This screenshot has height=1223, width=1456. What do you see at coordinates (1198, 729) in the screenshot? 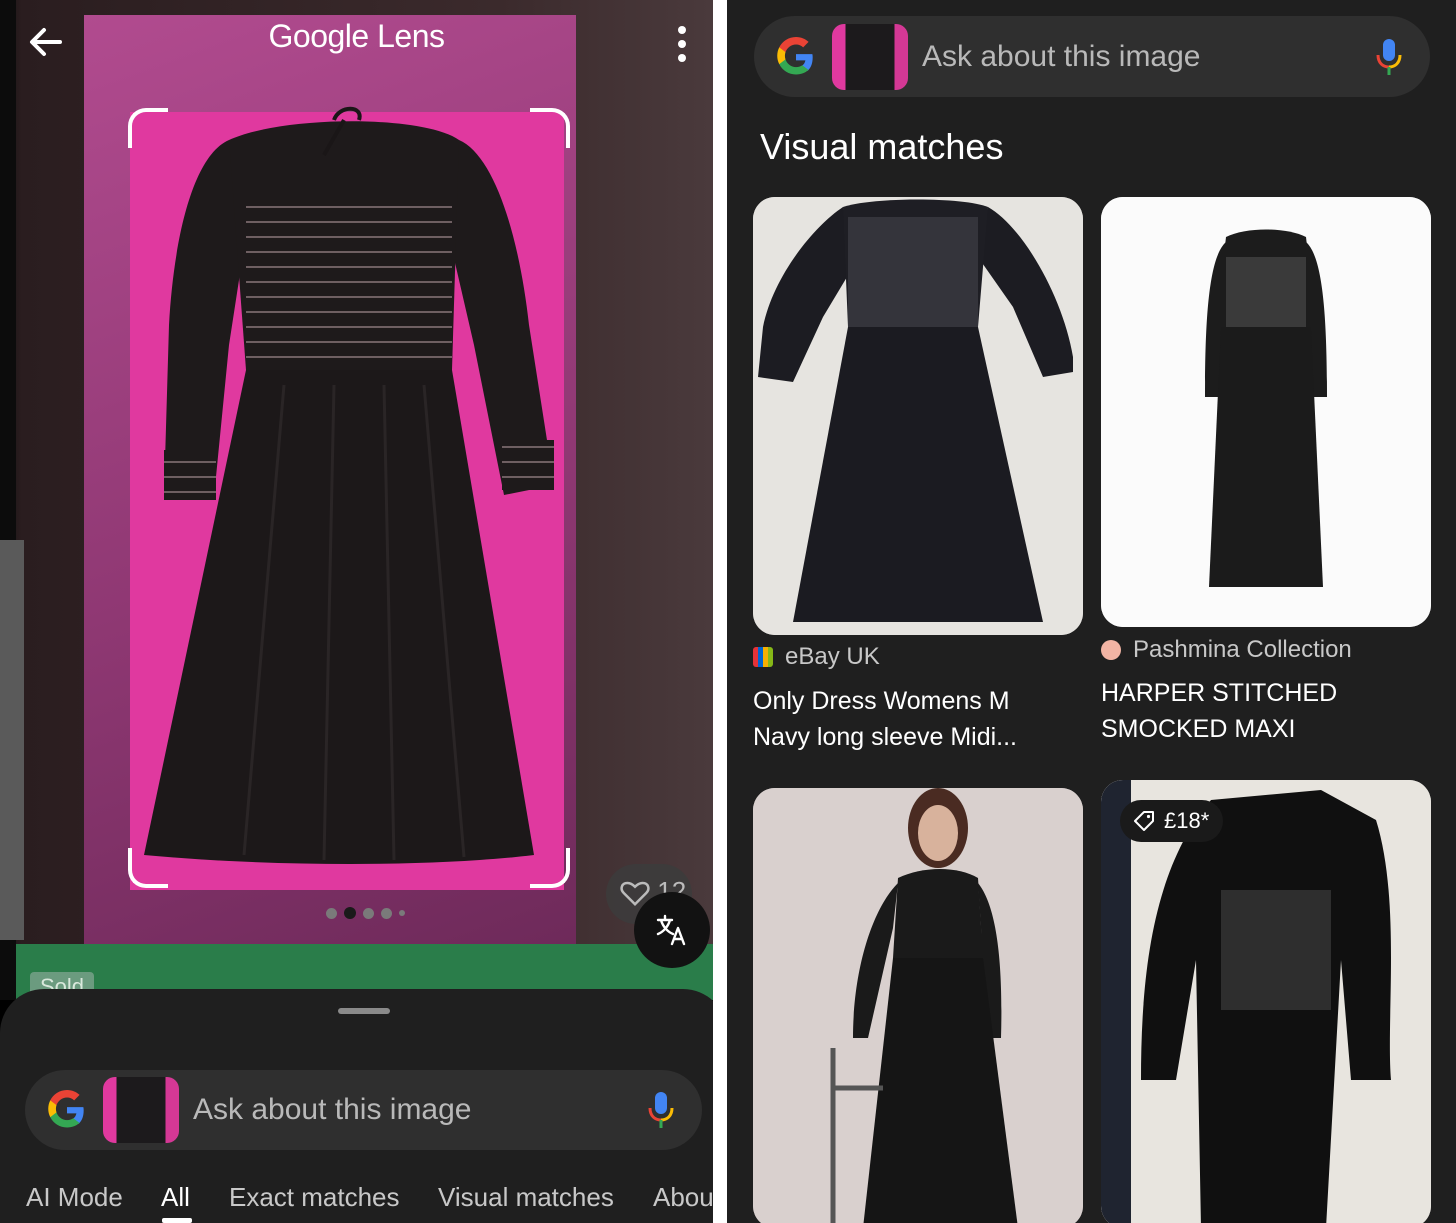
I see `result-title-line: SMOCKED MAXI` at bounding box center [1198, 729].